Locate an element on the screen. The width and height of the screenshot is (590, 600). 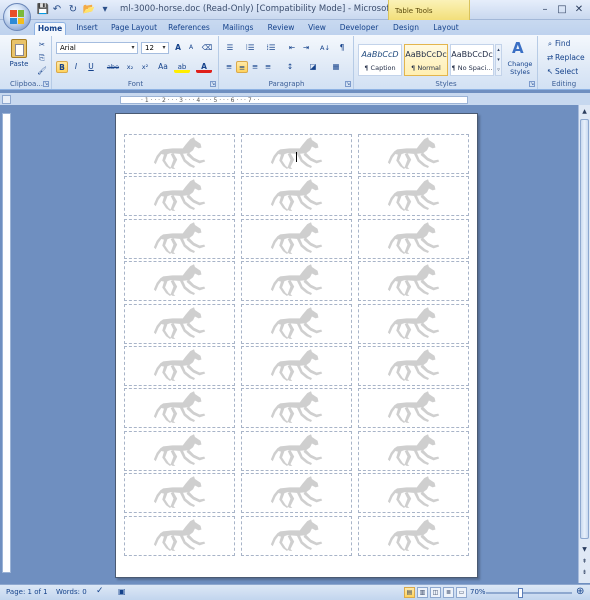
numbering-button: ⁝☰ is located at coordinates (250, 48).